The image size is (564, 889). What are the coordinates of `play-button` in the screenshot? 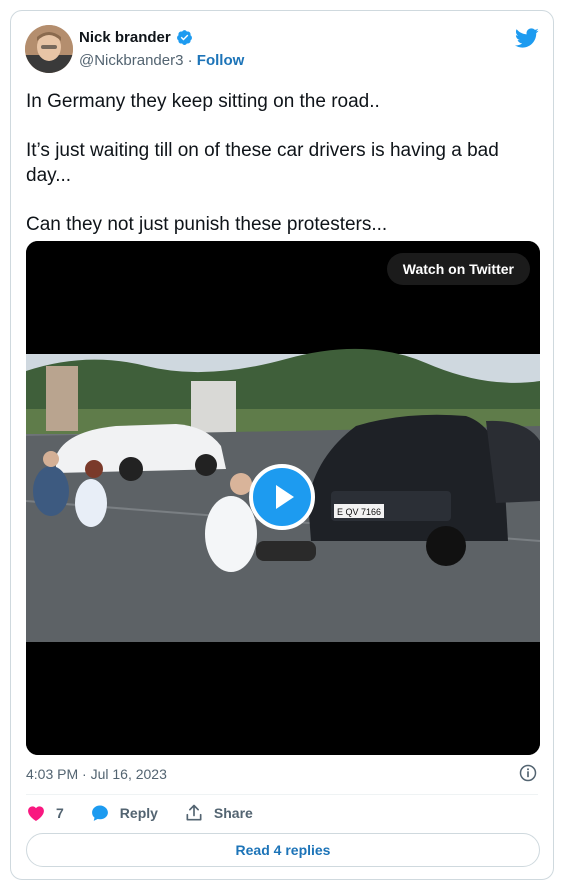 It's located at (282, 497).